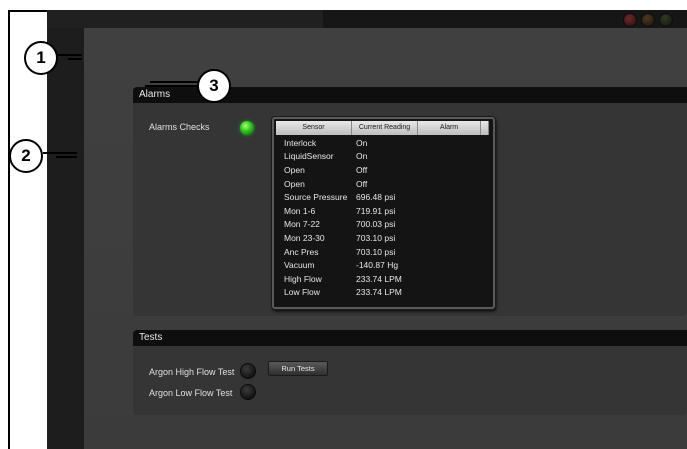 The height and width of the screenshot is (449, 687). I want to click on table-row: Mon 1-6 719.91 psi, so click(388, 211).